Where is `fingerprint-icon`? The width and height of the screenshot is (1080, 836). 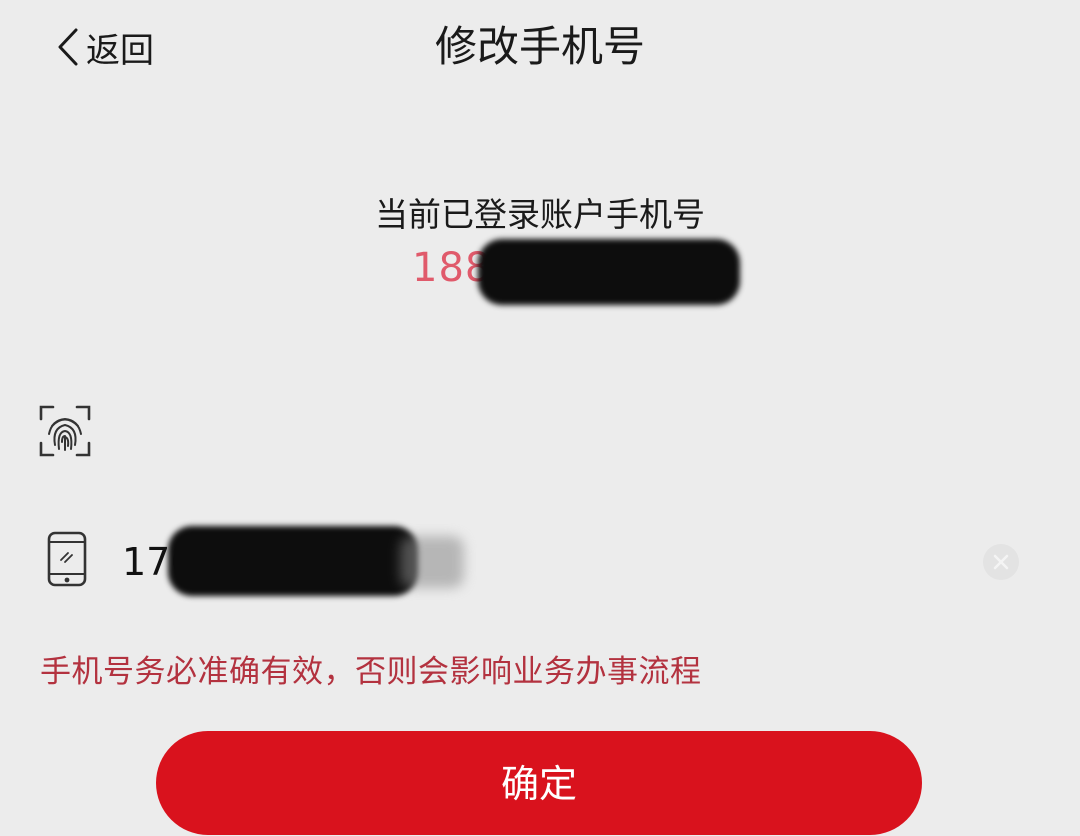 fingerprint-icon is located at coordinates (65, 433).